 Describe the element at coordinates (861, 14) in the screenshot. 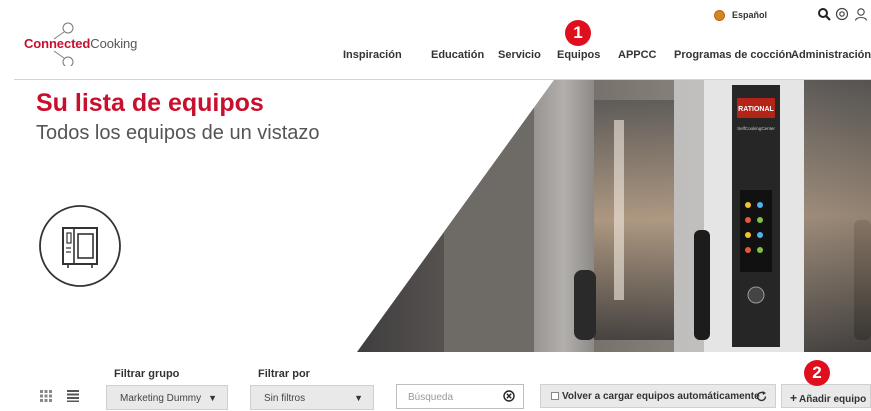

I see `user-icon` at that location.